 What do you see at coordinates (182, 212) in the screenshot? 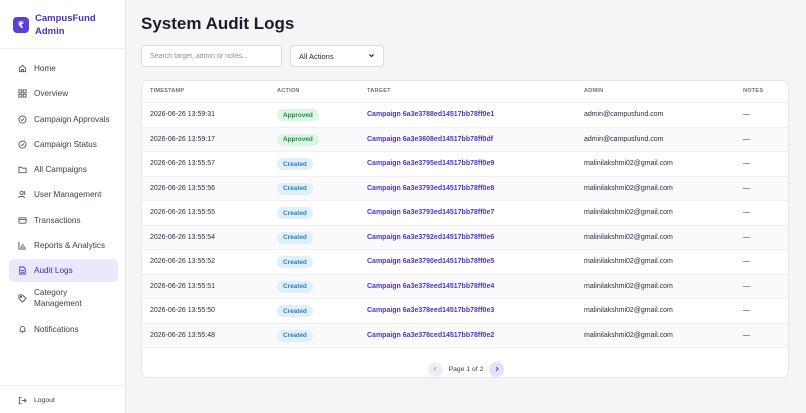
I see `timestamp-cell: 2026-06-26 13:55:55` at bounding box center [182, 212].